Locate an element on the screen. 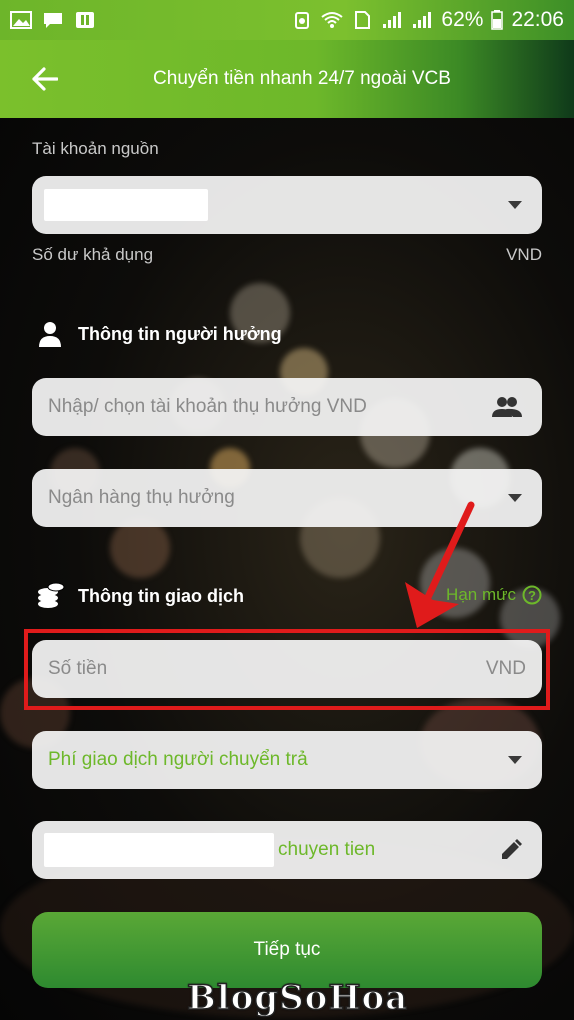  watermark-logo: BlogSoHoa is located at coordinates (297, 998).